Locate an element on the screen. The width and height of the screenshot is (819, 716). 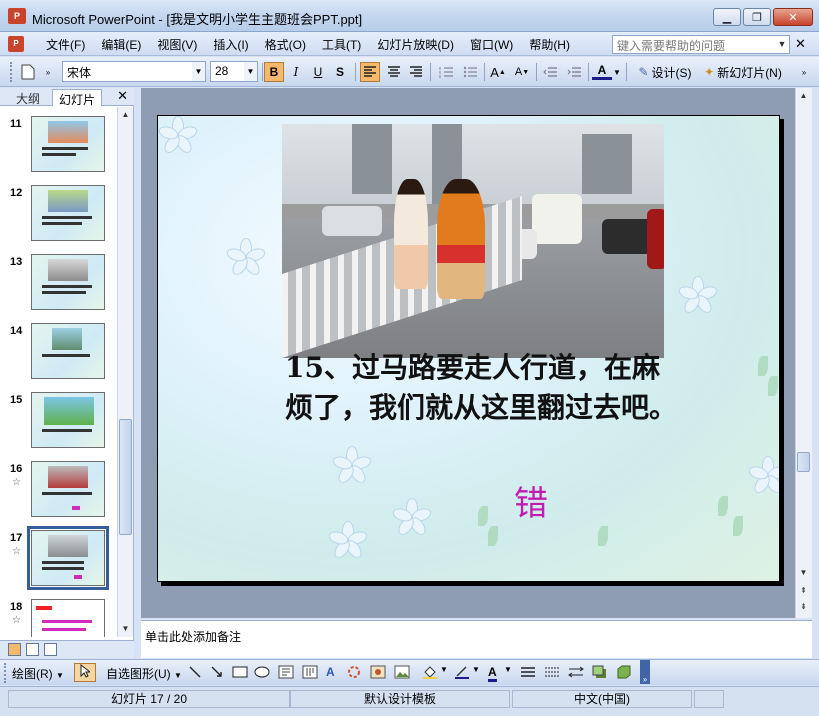
slide-preview-selected is located at coordinates (68, 558).